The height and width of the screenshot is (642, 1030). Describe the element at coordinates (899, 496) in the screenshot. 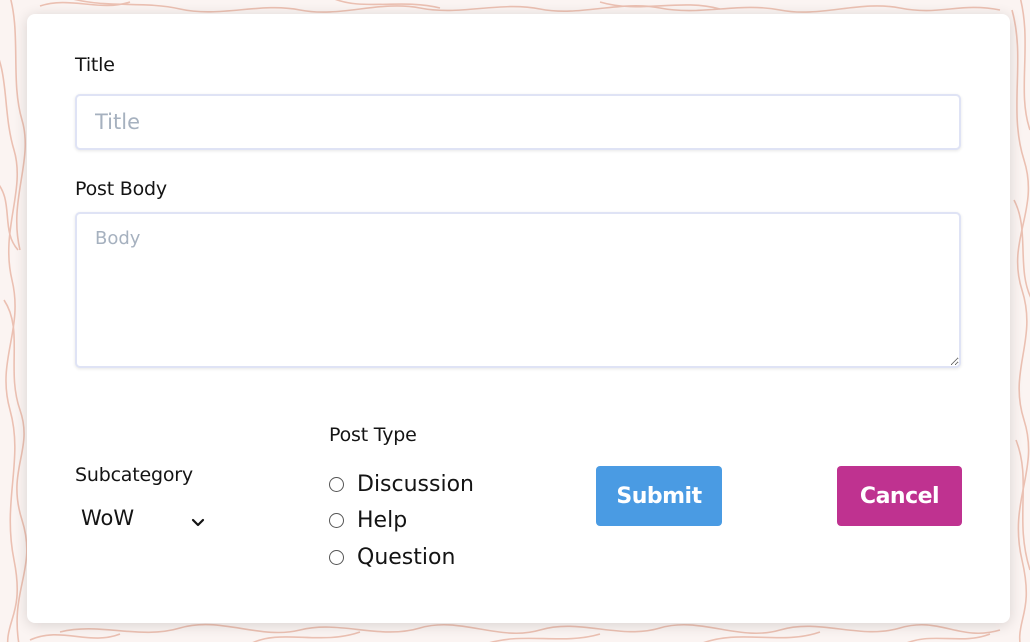

I see `cancel-button: Cancel` at that location.